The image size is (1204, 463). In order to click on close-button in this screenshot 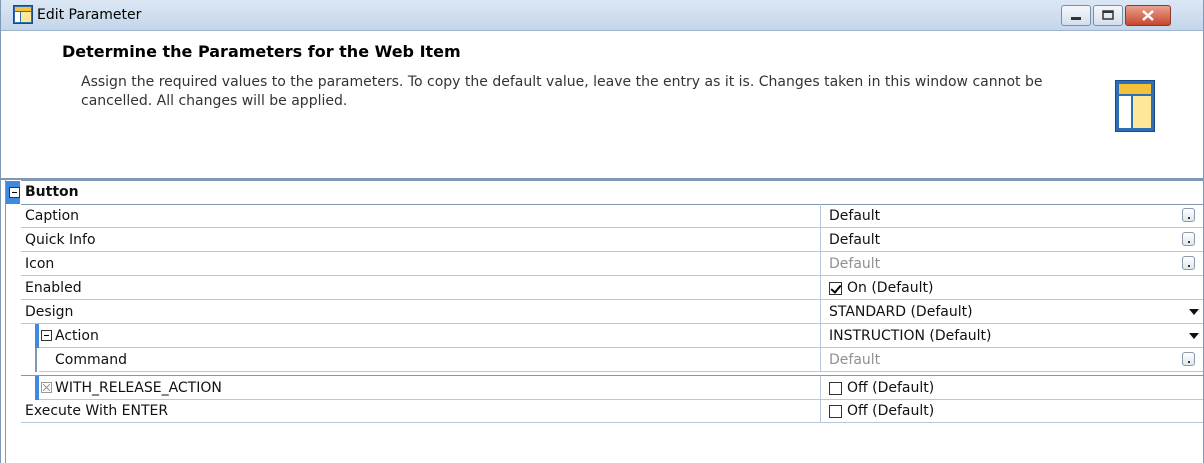, I will do `click(1148, 15)`.